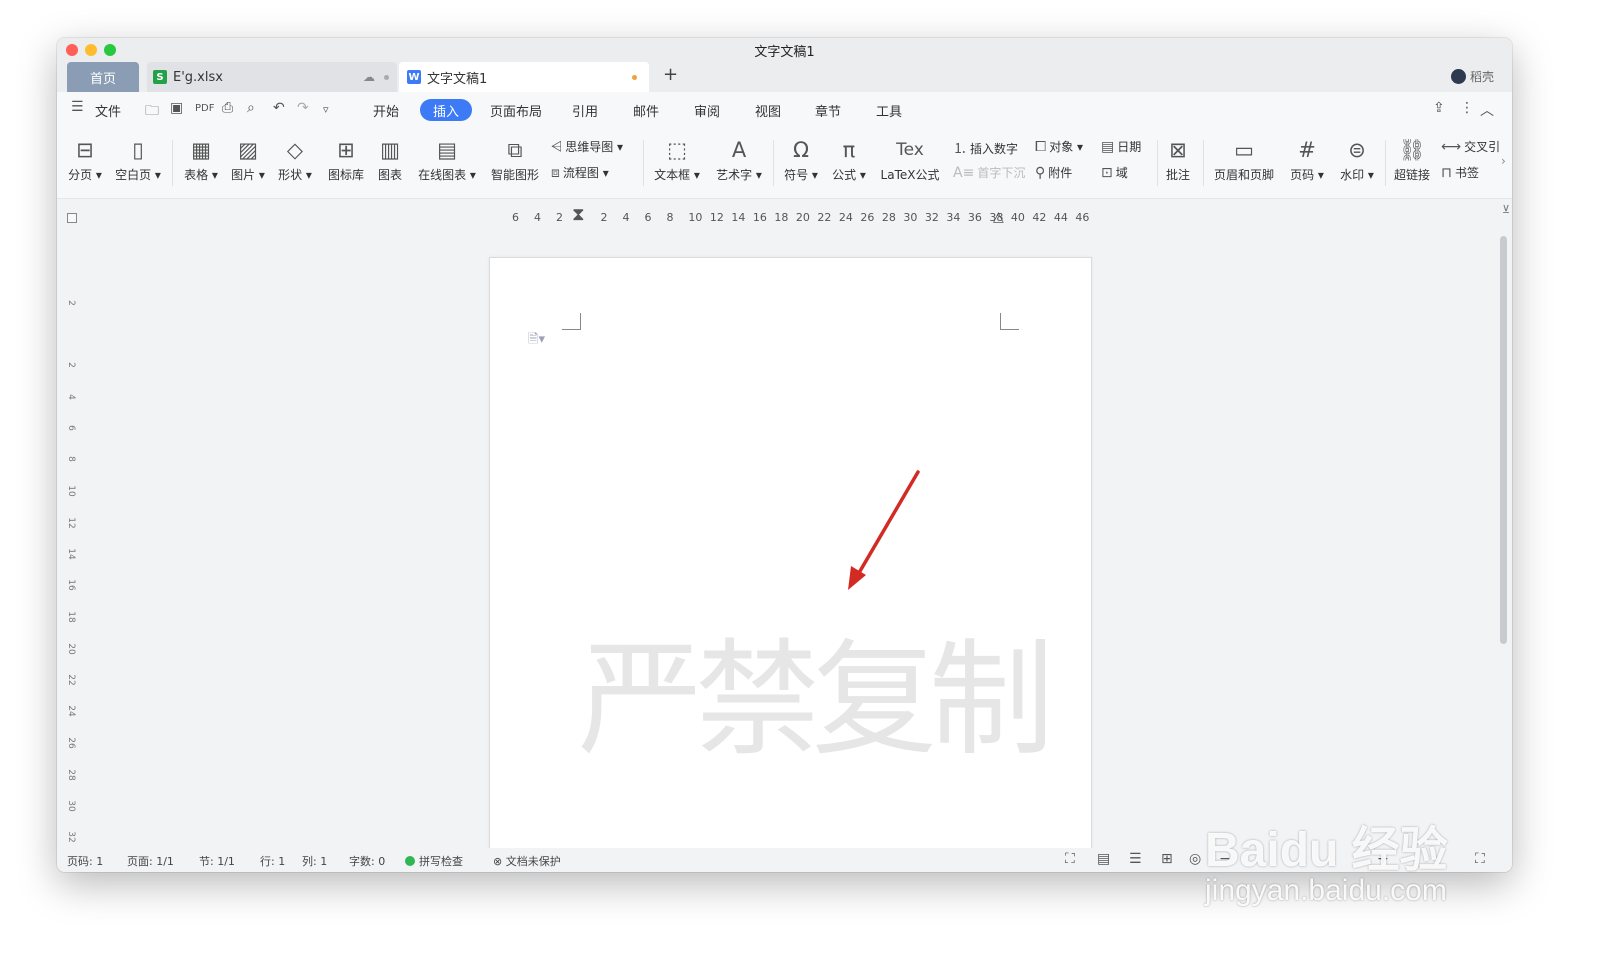 The image size is (1599, 967). Describe the element at coordinates (227, 108) in the screenshot. I see `print-icon: ⎙` at that location.